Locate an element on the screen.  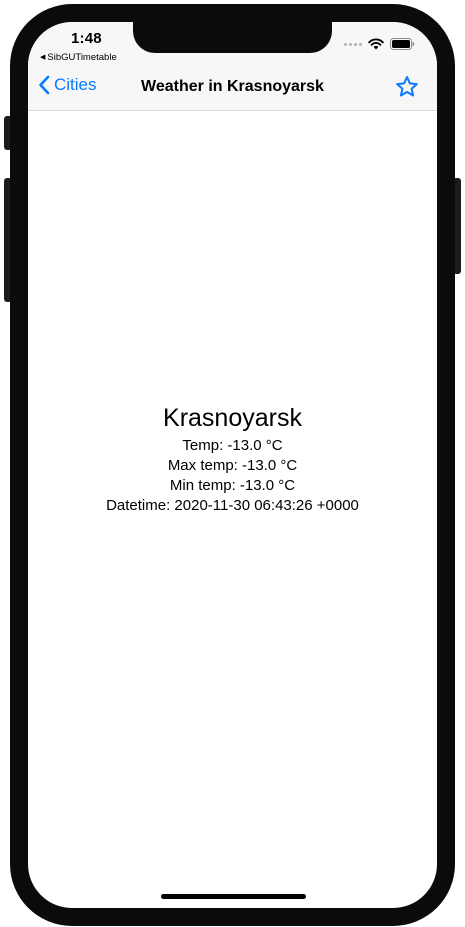
star-outline-icon is located at coordinates (407, 86).